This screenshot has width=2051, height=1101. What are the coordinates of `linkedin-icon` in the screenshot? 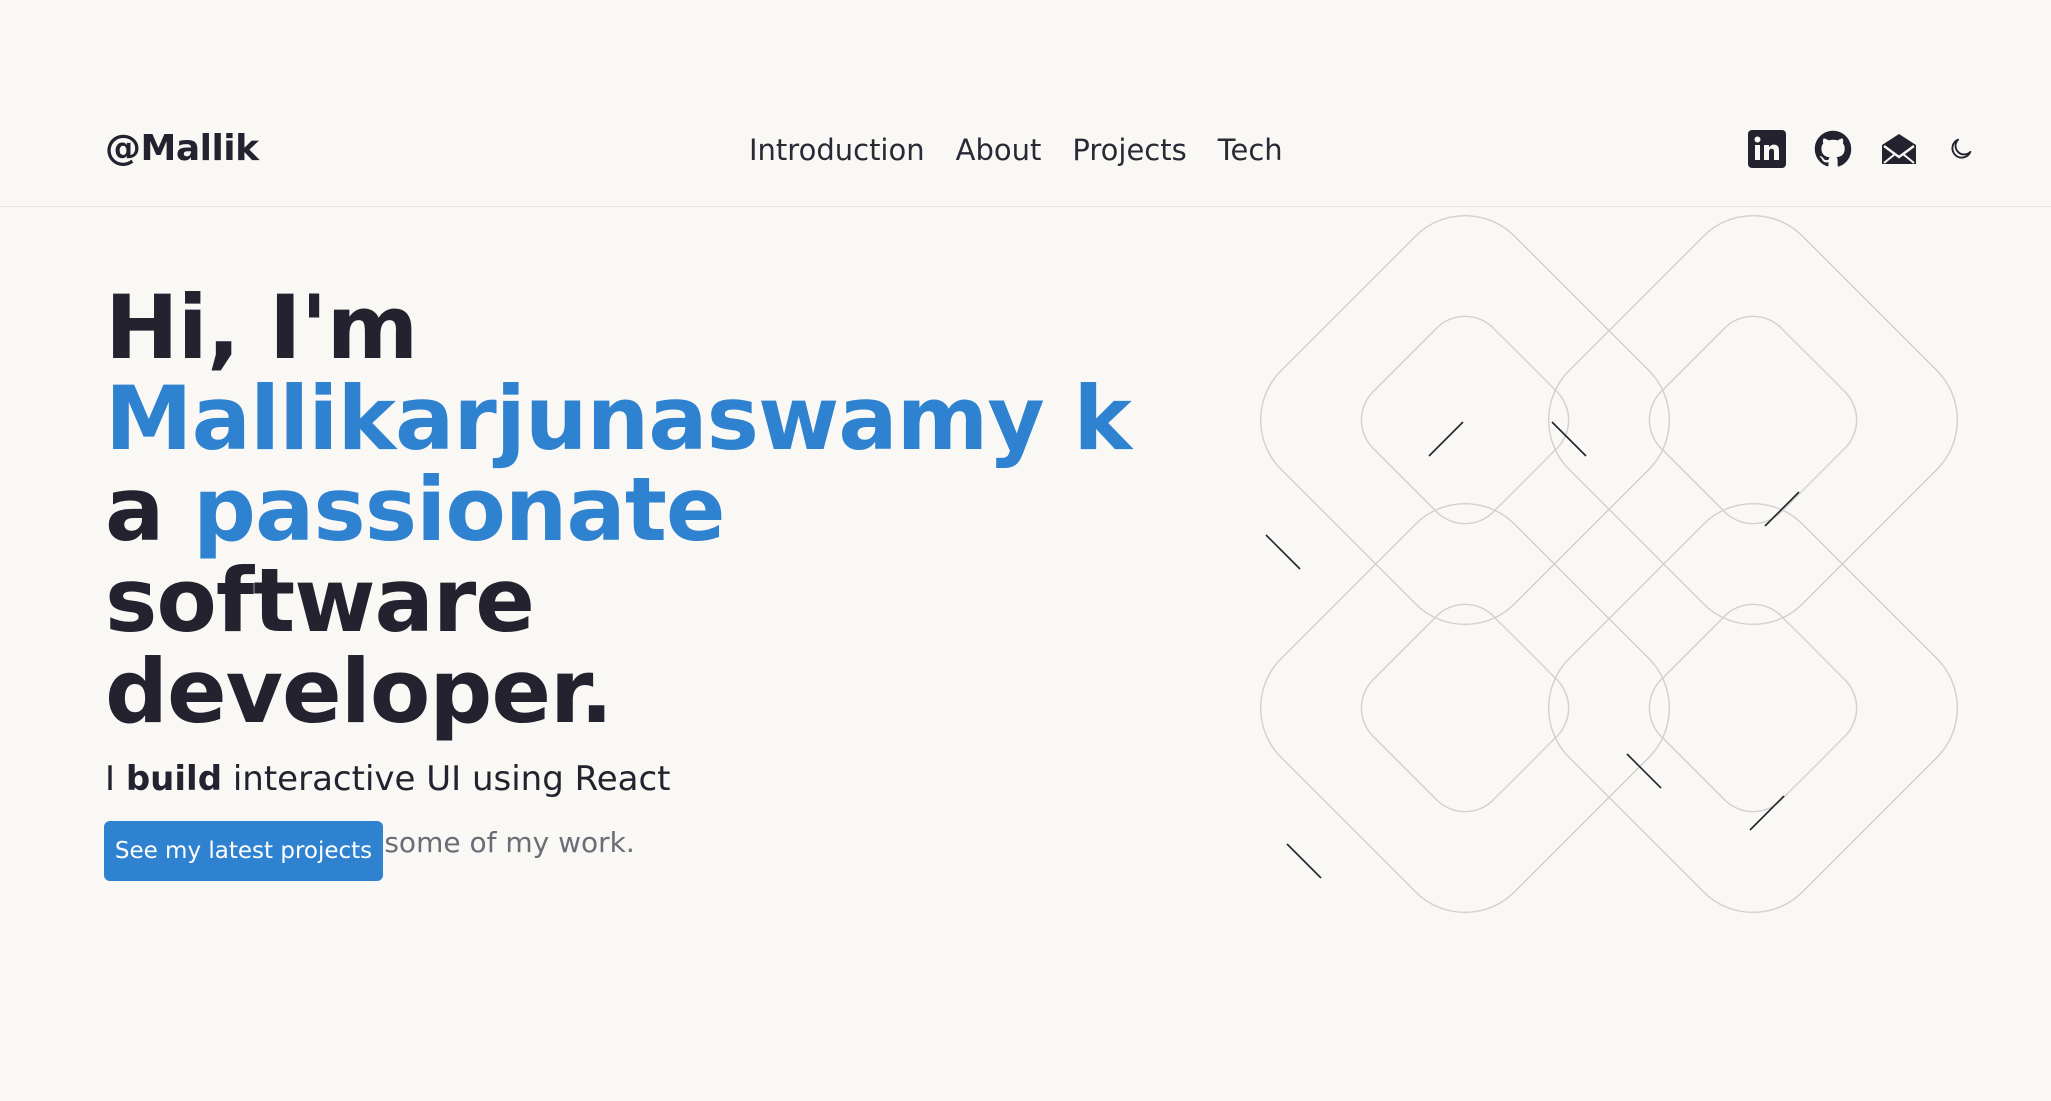 It's located at (1767, 149).